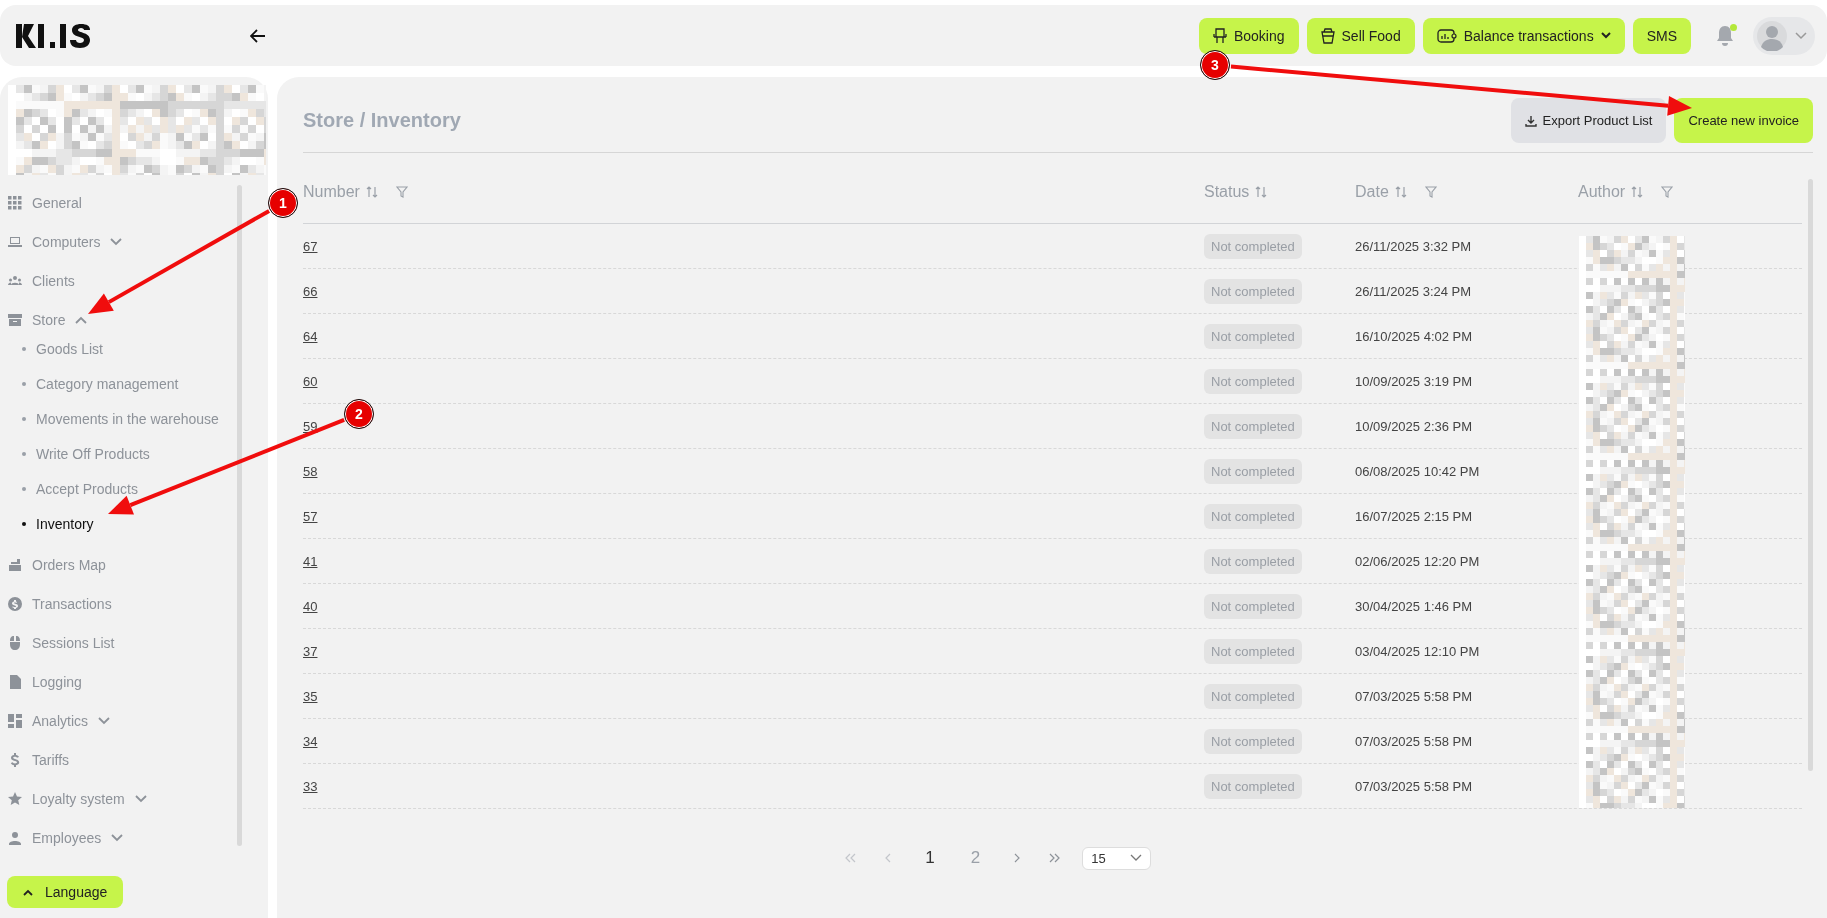 This screenshot has width=1827, height=918. Describe the element at coordinates (1772, 35) in the screenshot. I see `avatar-icon` at that location.